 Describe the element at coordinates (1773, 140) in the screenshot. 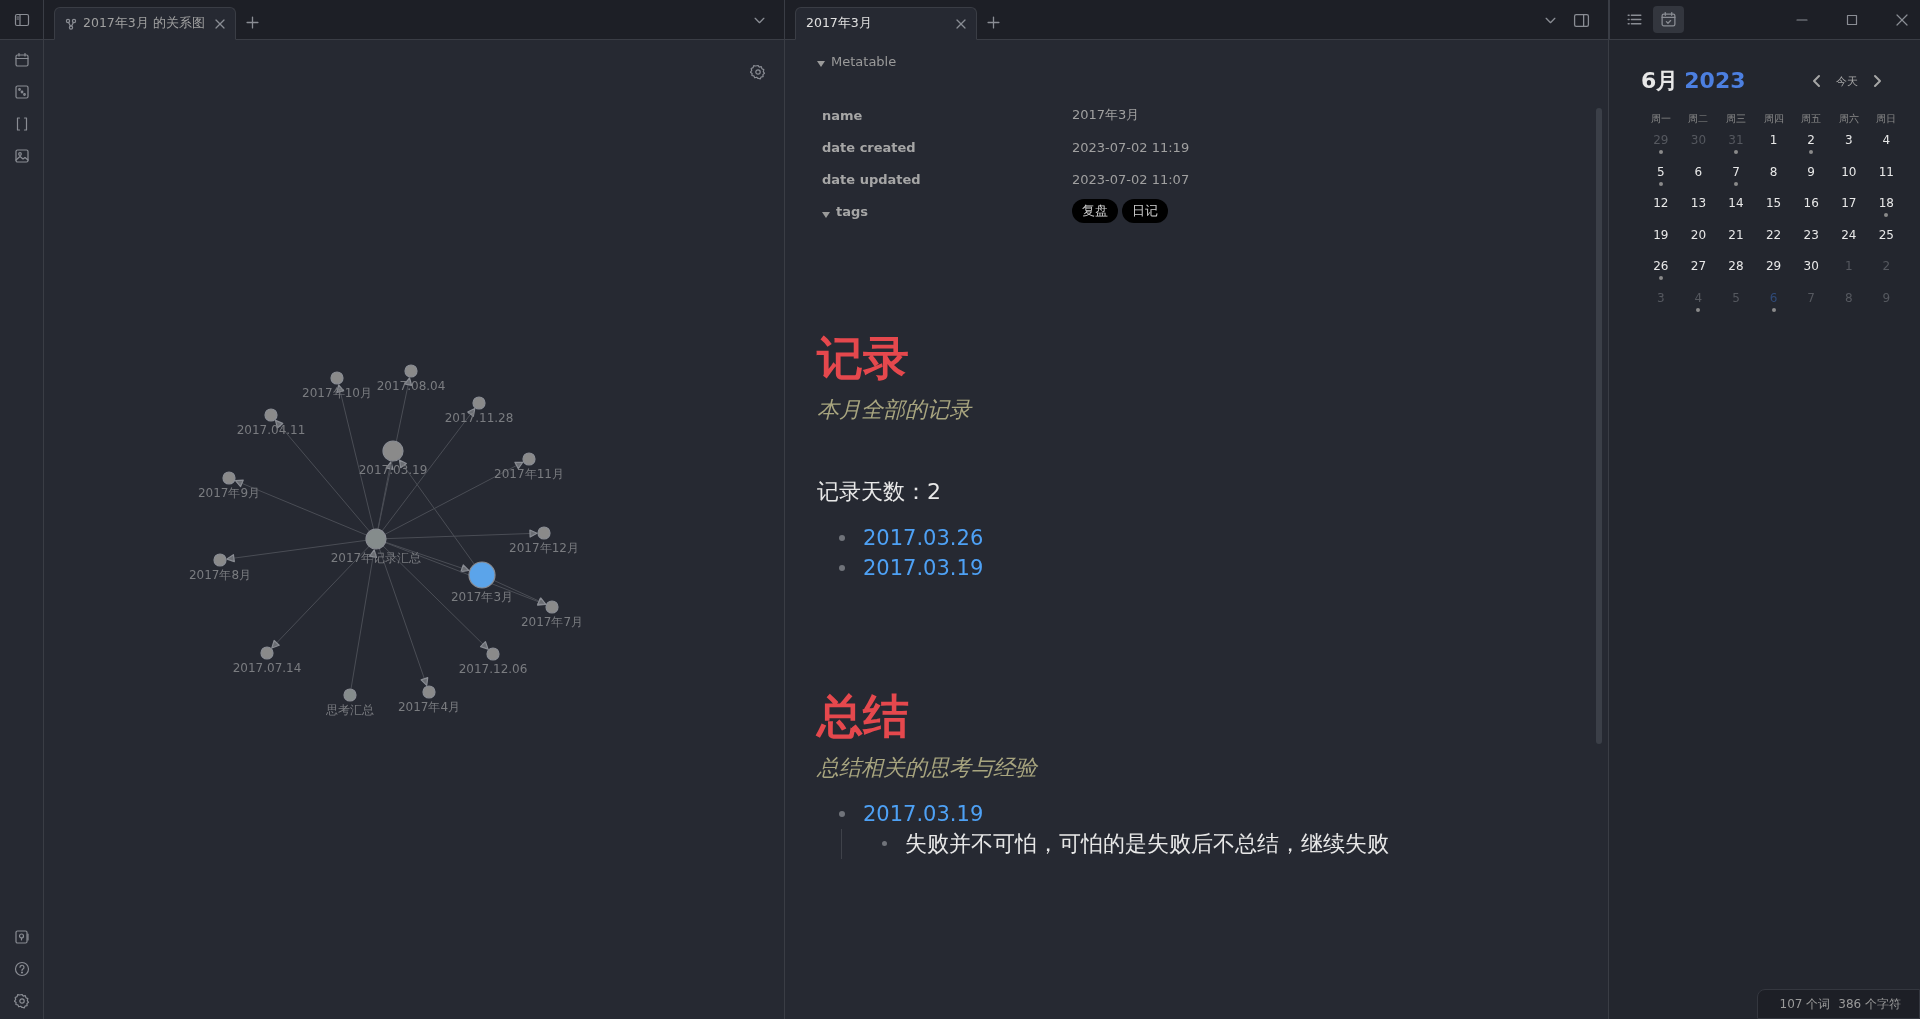

I see `calendar-day: 1` at that location.